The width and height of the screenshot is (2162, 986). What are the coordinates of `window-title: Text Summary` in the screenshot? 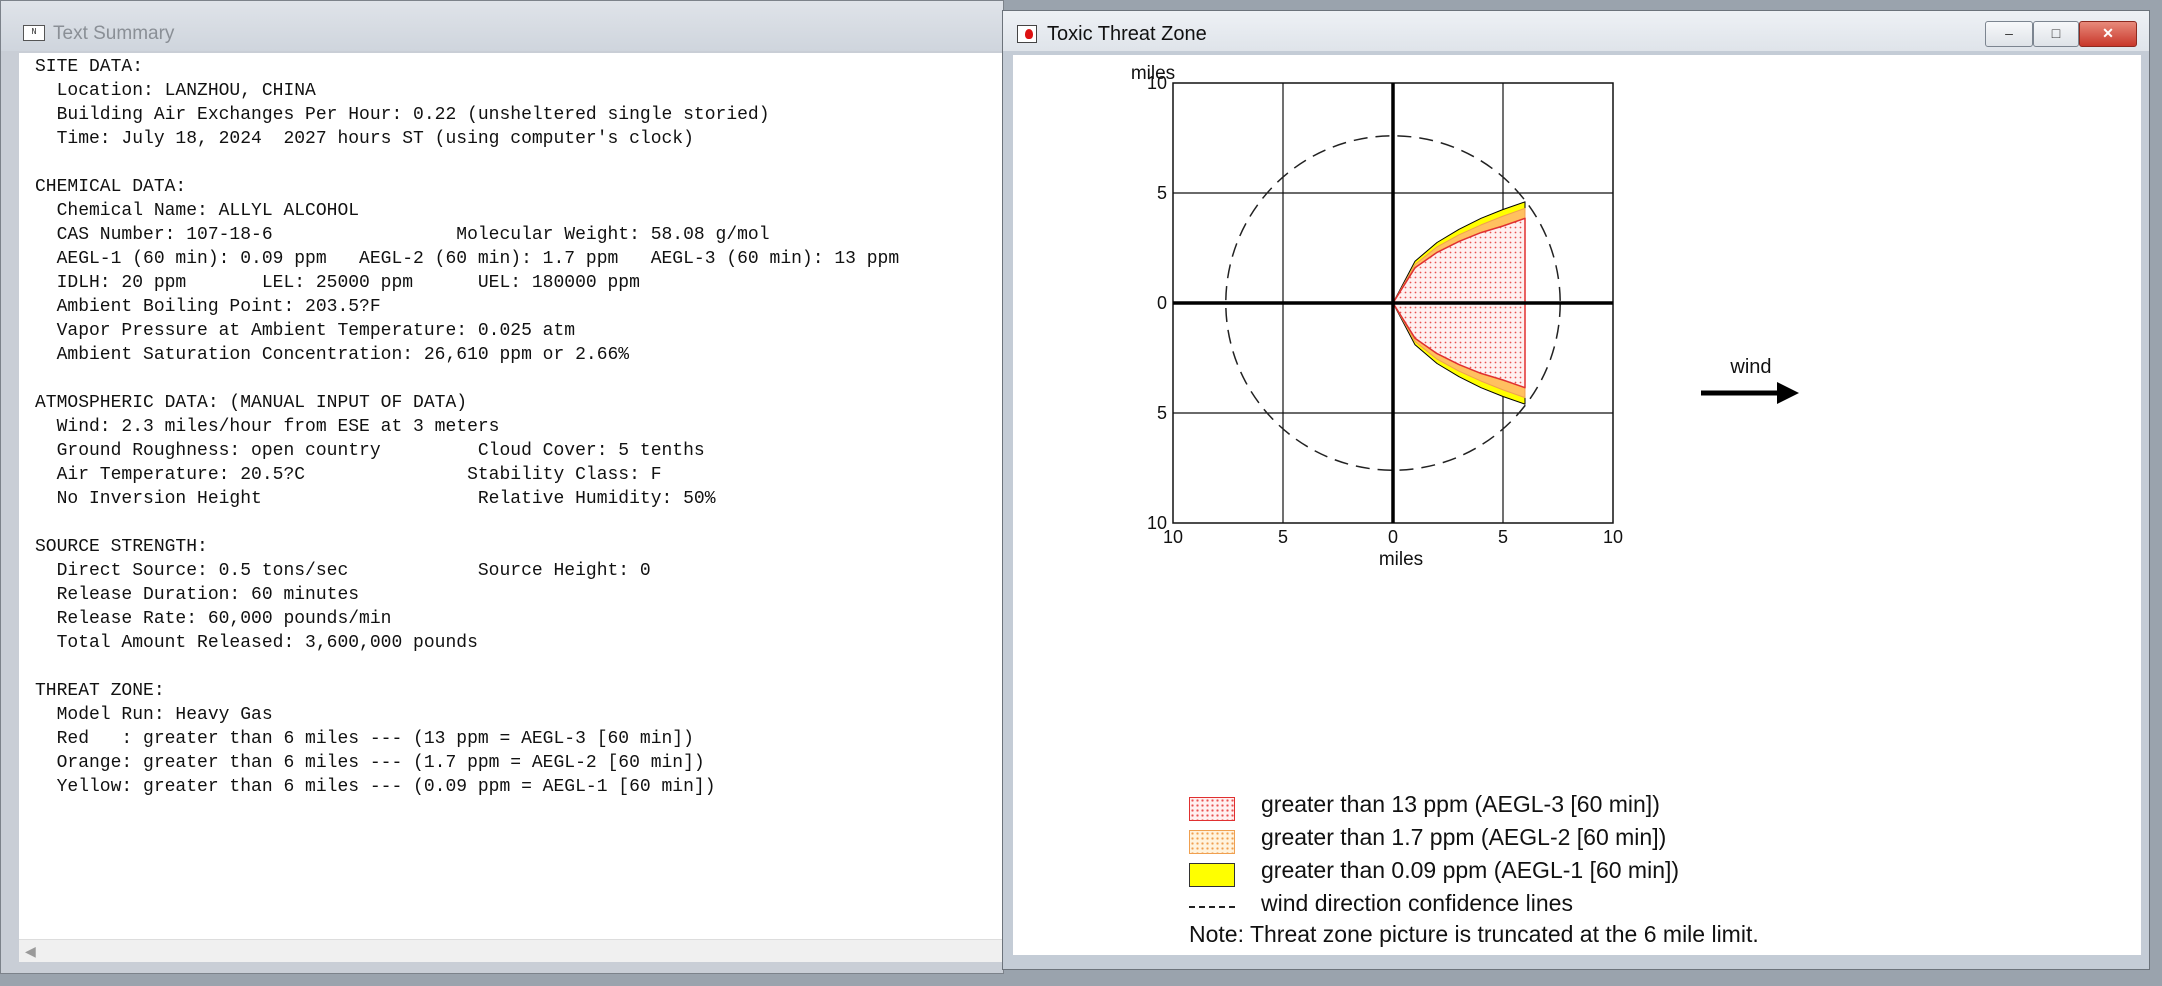 It's located at (114, 33).